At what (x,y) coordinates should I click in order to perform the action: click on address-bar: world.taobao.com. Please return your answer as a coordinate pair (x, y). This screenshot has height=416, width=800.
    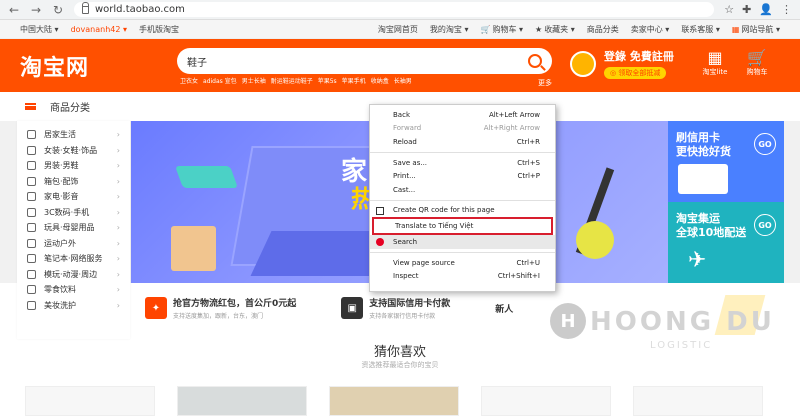
    Looking at the image, I should click on (394, 9).